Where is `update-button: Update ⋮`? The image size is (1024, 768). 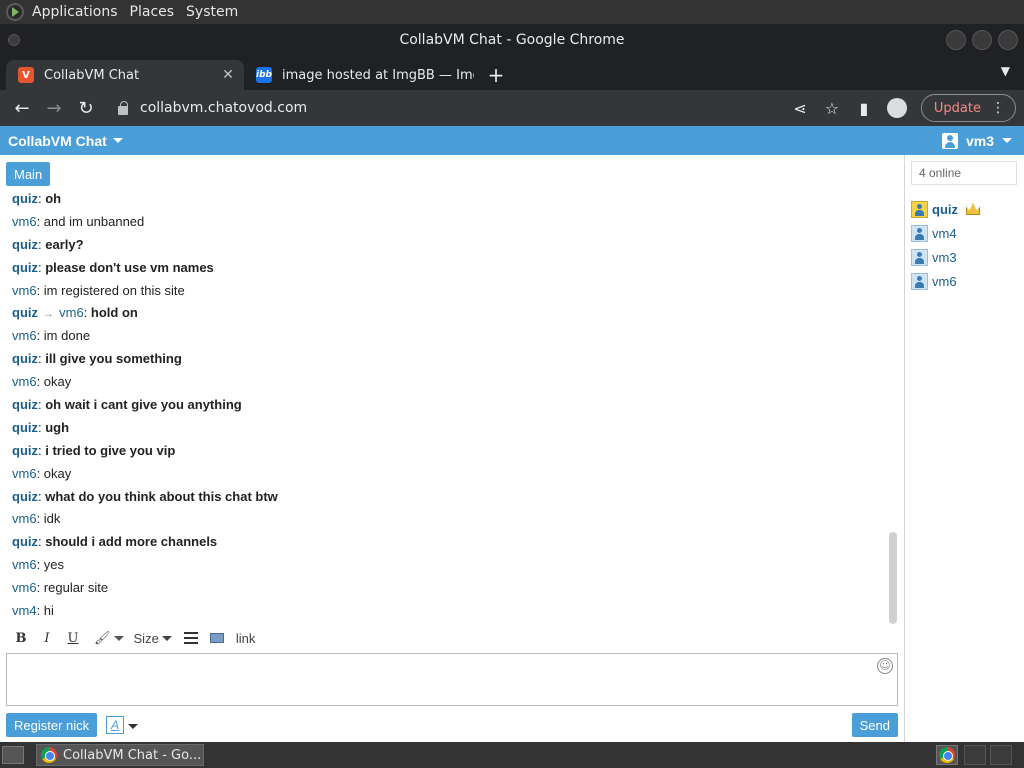
update-button: Update ⋮ is located at coordinates (968, 108).